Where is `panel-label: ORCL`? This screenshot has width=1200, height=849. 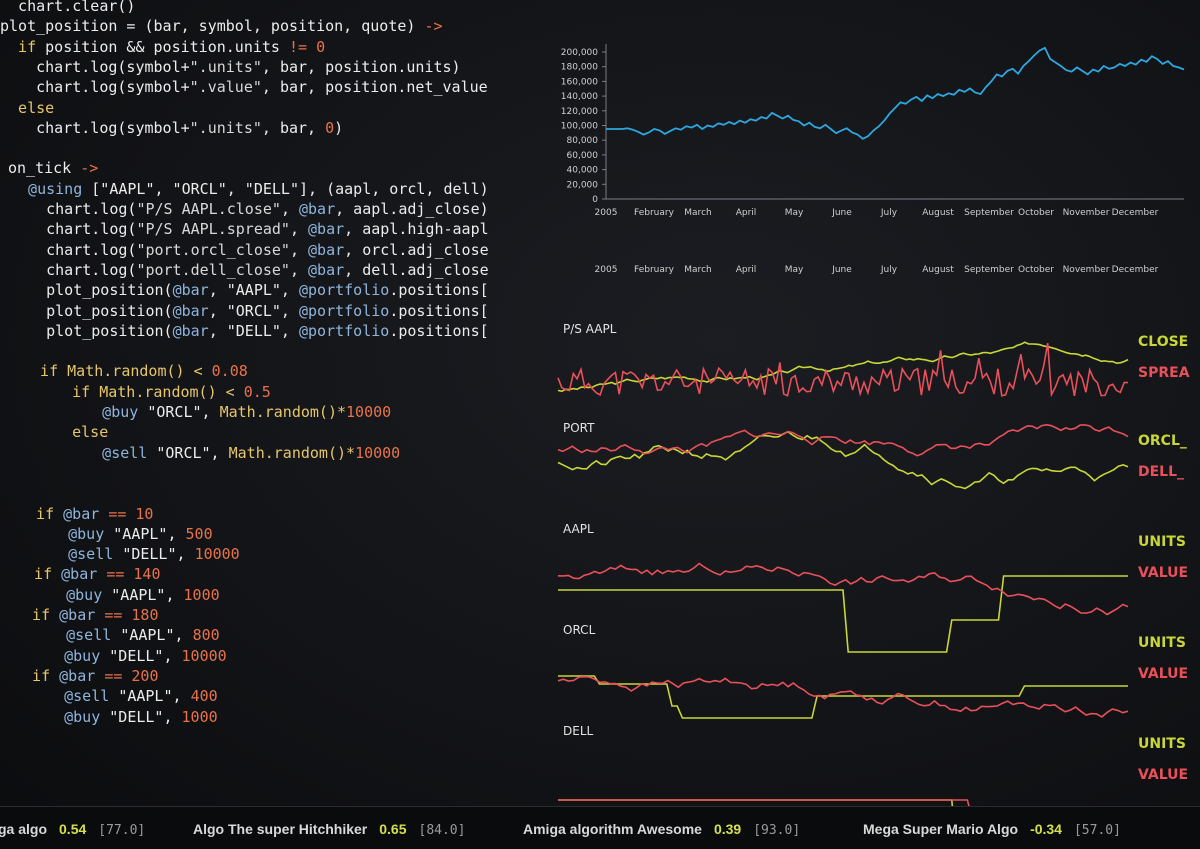 panel-label: ORCL is located at coordinates (579, 630).